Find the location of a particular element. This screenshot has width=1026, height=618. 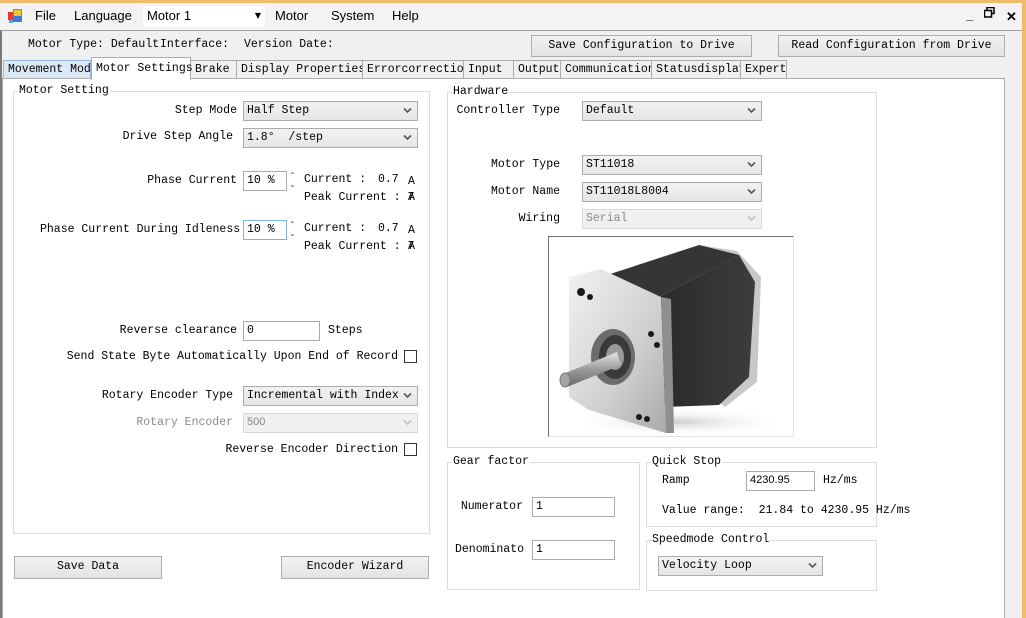

denominator-input: 1 is located at coordinates (573, 550).